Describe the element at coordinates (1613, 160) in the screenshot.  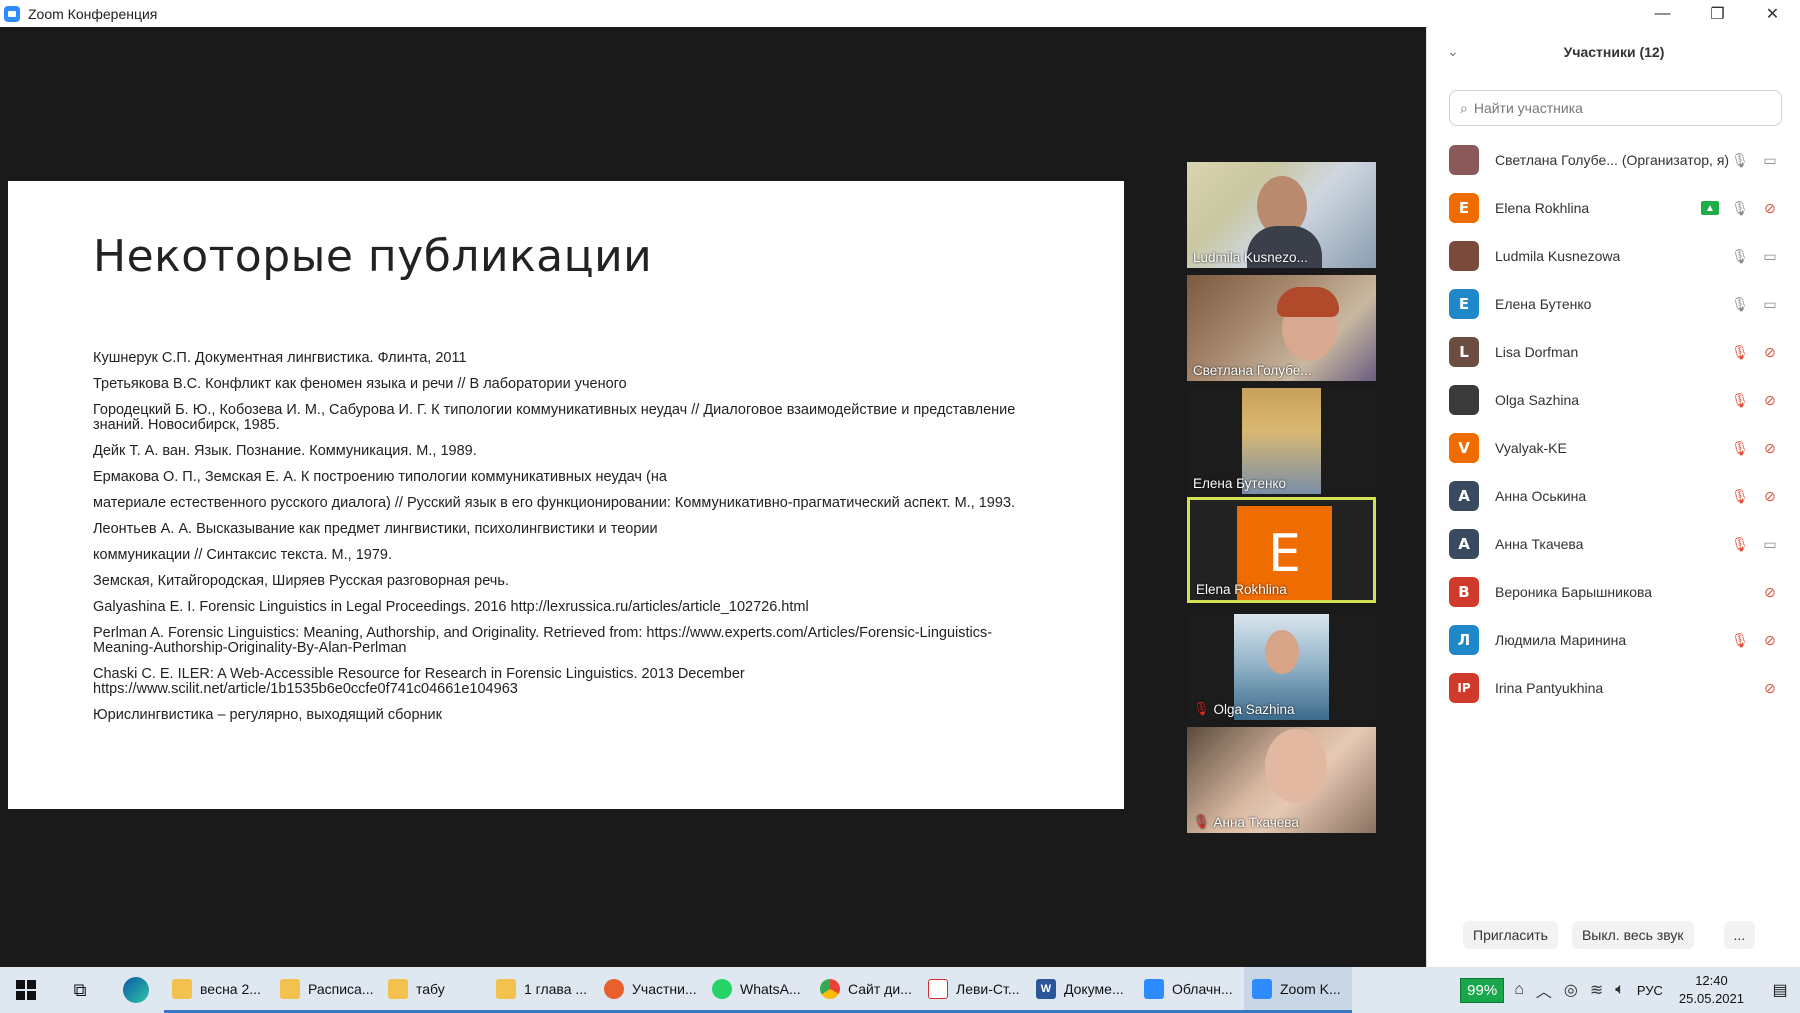
I see `participant-row: Светлана Голубе... (Организатор, я) 🎙︎ ▭` at that location.